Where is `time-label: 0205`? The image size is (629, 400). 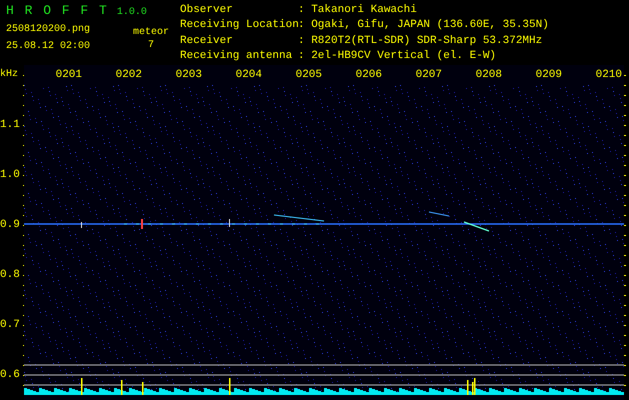 time-label: 0205 is located at coordinates (308, 75).